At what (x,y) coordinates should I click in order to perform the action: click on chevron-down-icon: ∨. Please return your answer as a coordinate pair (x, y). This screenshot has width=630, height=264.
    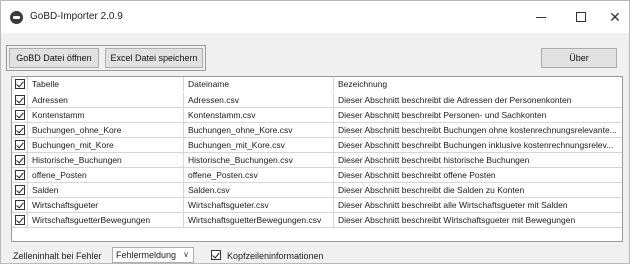
    Looking at the image, I should click on (186, 254).